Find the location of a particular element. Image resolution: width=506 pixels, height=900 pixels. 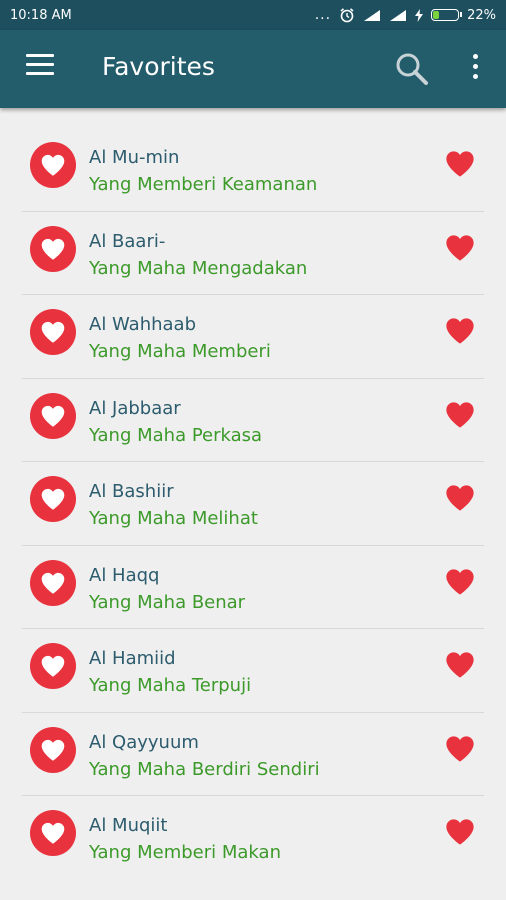

status-icons: ... 22% is located at coordinates (405, 15).